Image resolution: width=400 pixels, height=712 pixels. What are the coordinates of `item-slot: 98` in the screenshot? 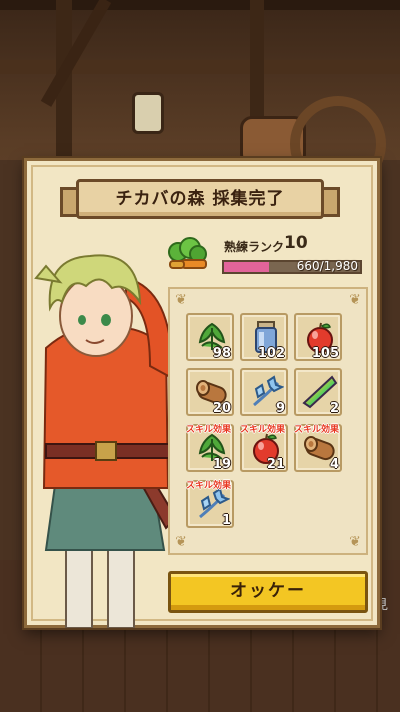 It's located at (210, 337).